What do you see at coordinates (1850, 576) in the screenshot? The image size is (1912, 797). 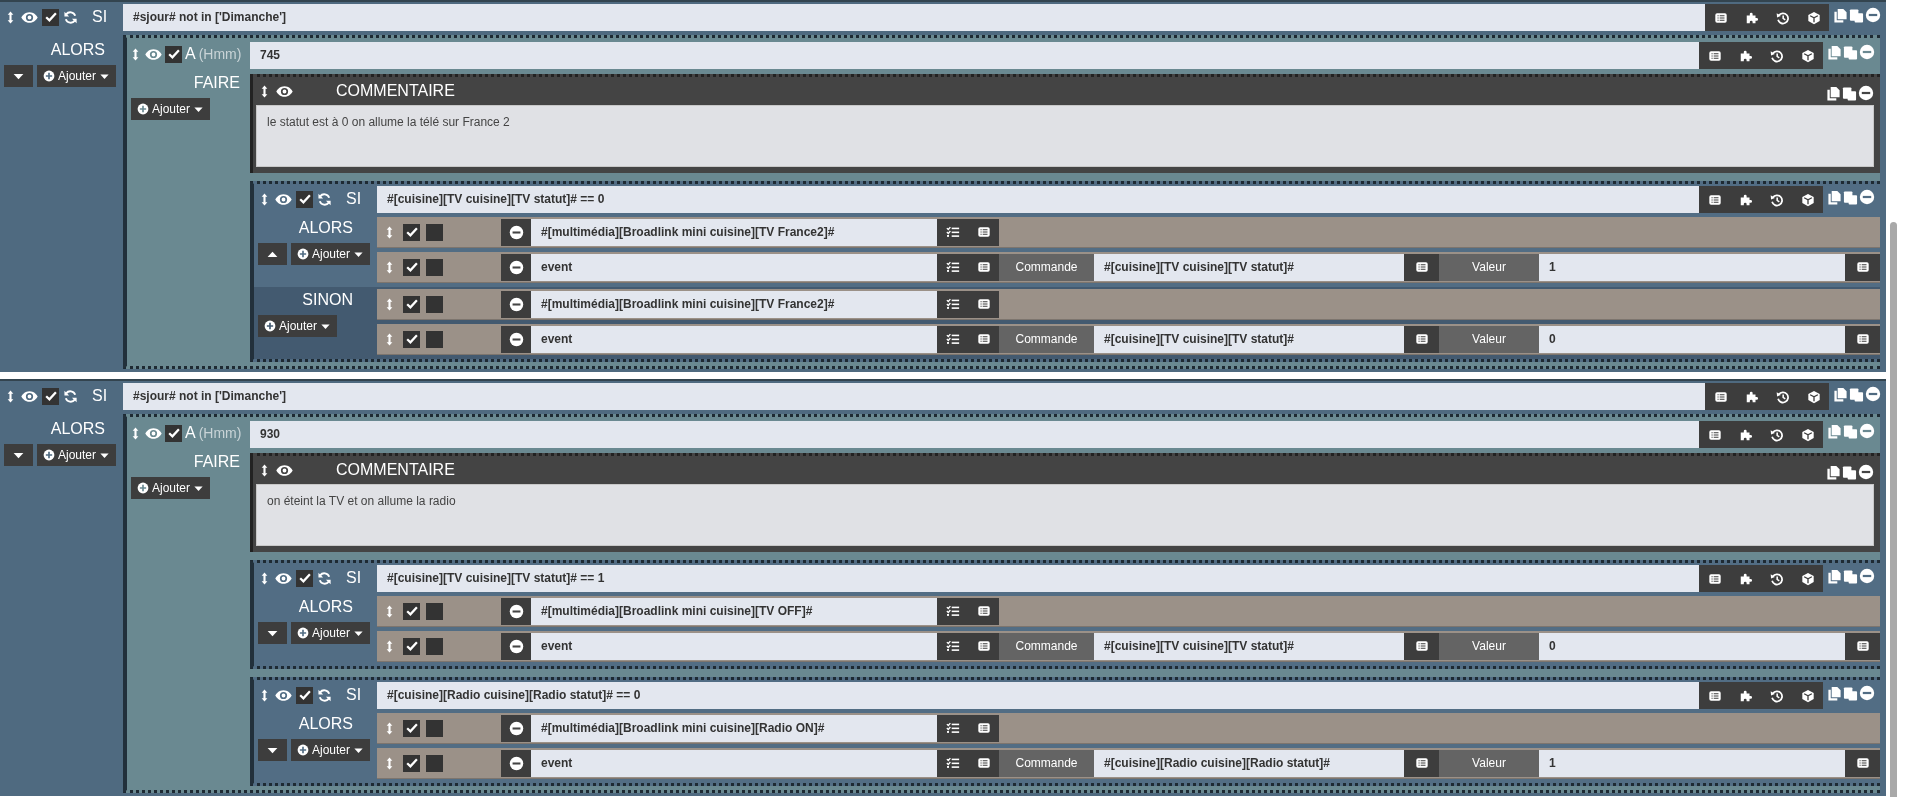 I see `paste-icon` at bounding box center [1850, 576].